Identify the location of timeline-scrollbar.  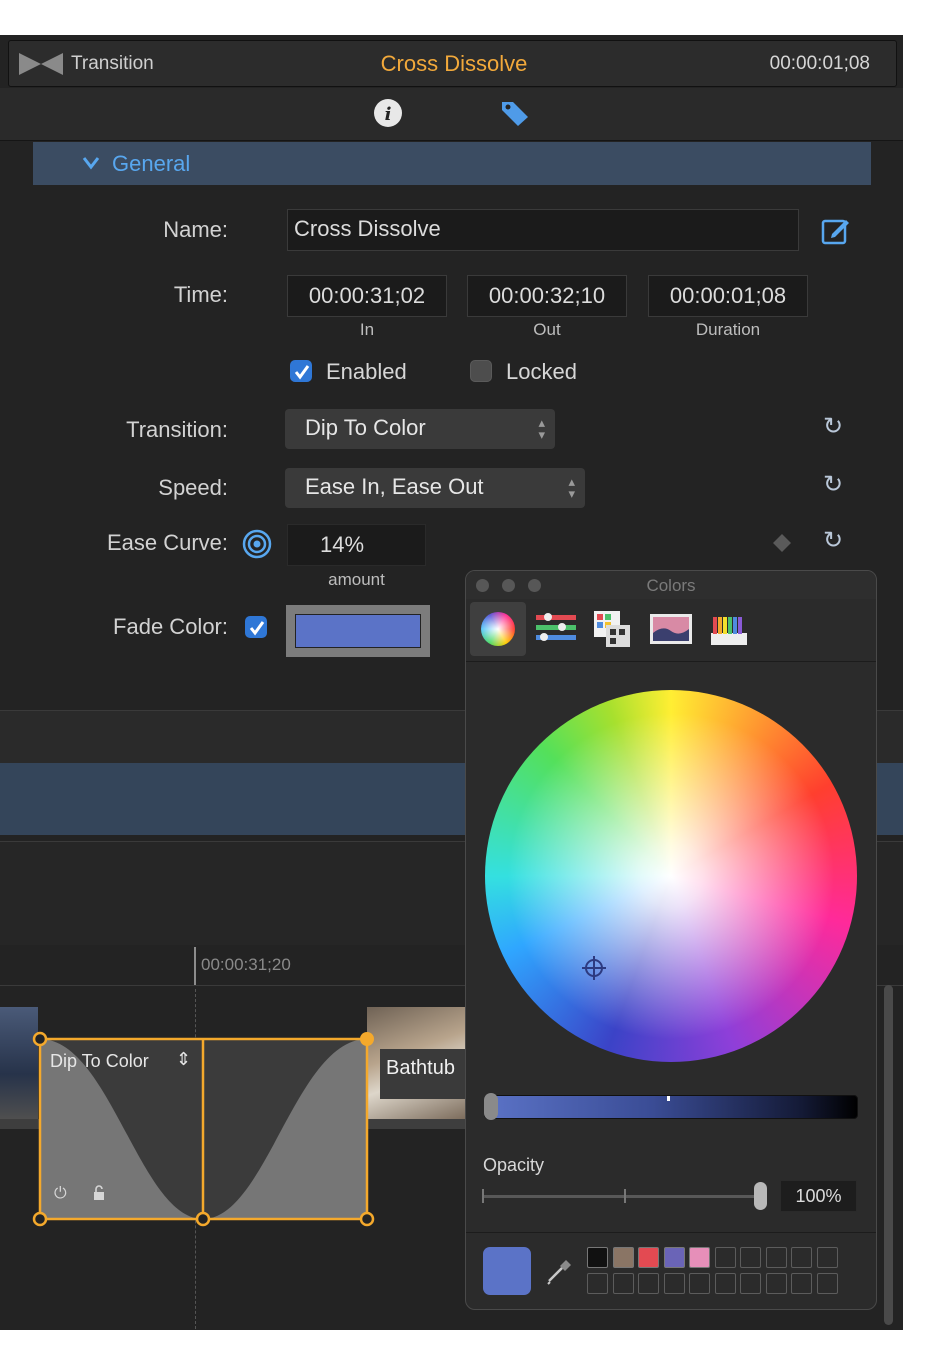
(888, 1155).